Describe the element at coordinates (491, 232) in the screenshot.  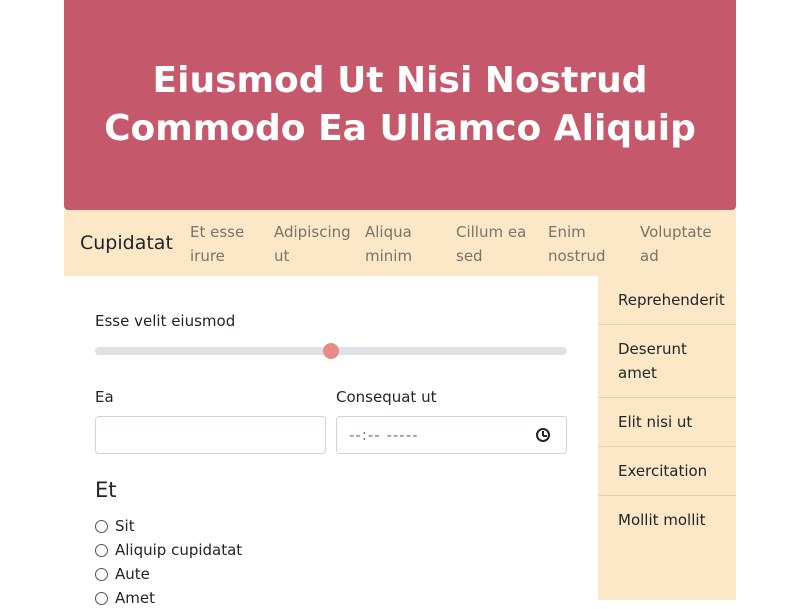
I see `nav-link-line: Cillum ea` at that location.